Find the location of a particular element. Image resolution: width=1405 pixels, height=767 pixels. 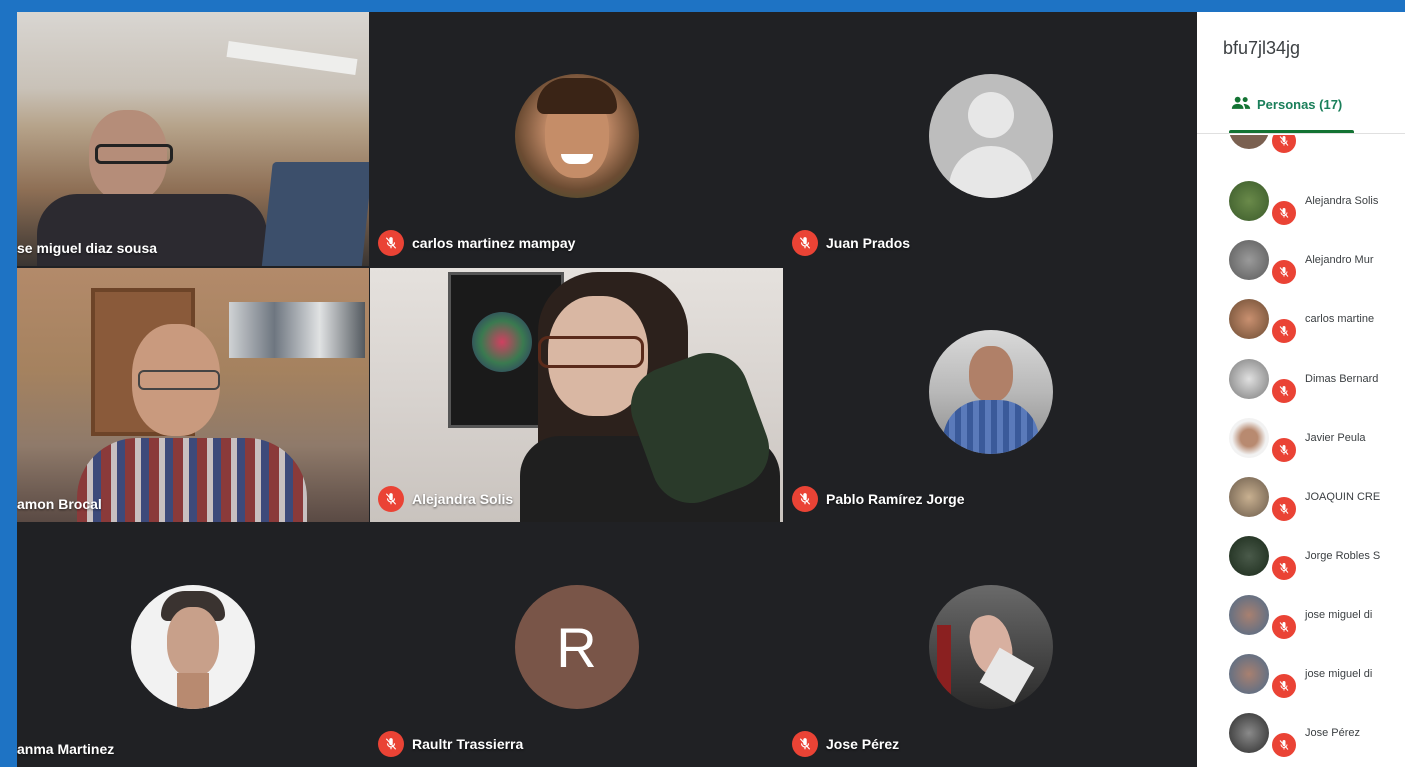

tab-people-label: Personas (17) is located at coordinates (1300, 104).